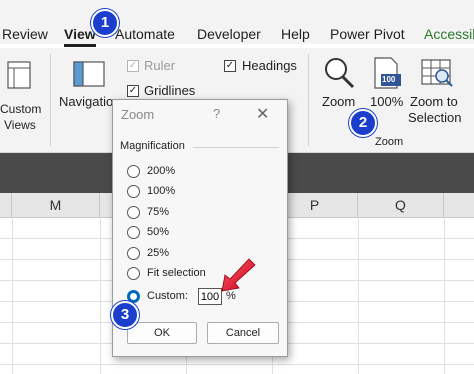  I want to click on headings-checkbox: ✓, so click(230, 66).